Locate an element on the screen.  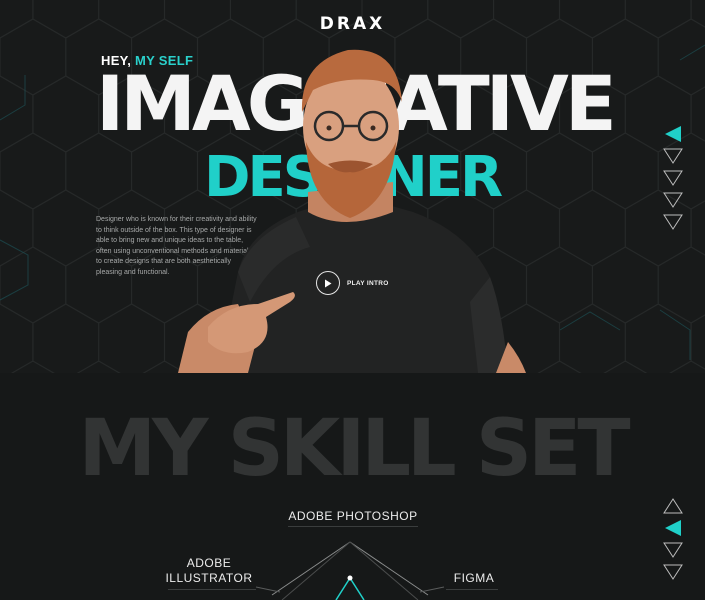
section-nav-bottom is located at coordinates (673, 539).